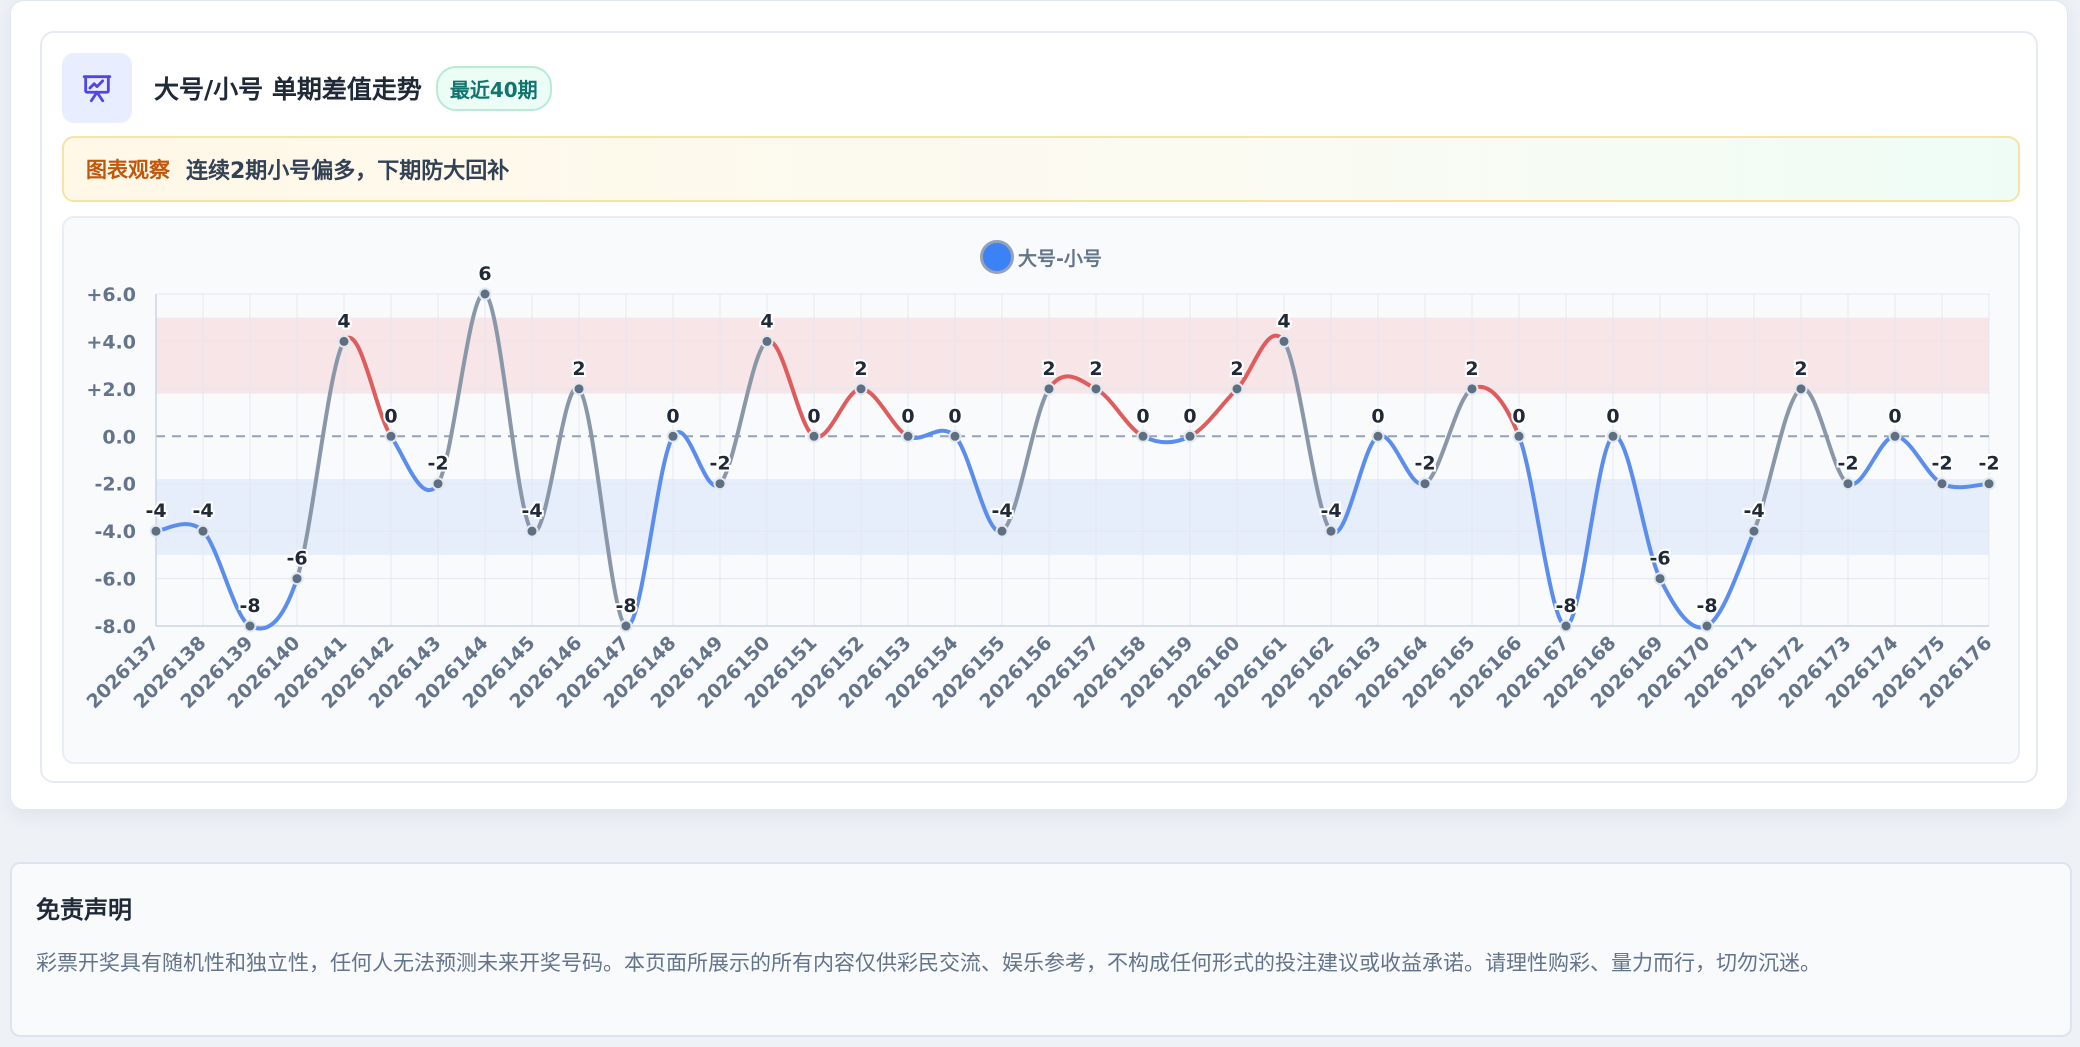  Describe the element at coordinates (111, 342) in the screenshot. I see `y-tick-label: +4.0` at that location.